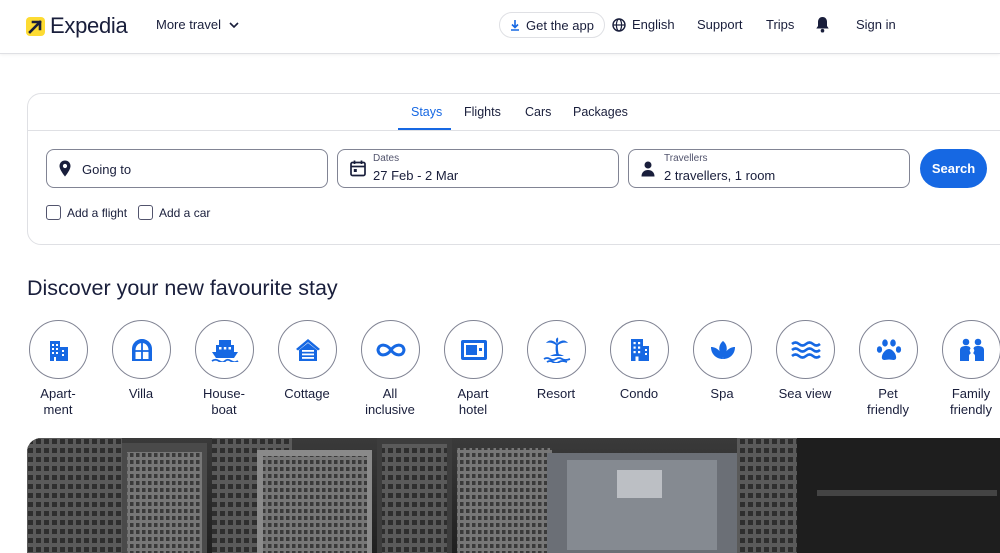 The height and width of the screenshot is (553, 1000). What do you see at coordinates (141, 393) in the screenshot?
I see `stay-type-label: Villa` at bounding box center [141, 393].